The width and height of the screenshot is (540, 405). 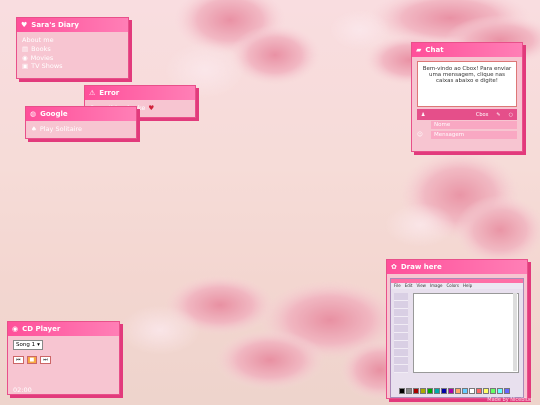 What do you see at coordinates (25, 66) in the screenshot?
I see `tv-icon: ▣` at bounding box center [25, 66].